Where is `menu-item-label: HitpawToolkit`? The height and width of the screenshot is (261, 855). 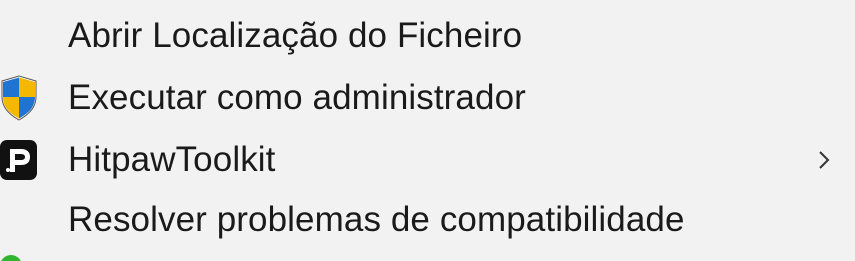 menu-item-label: HitpawToolkit is located at coordinates (172, 159).